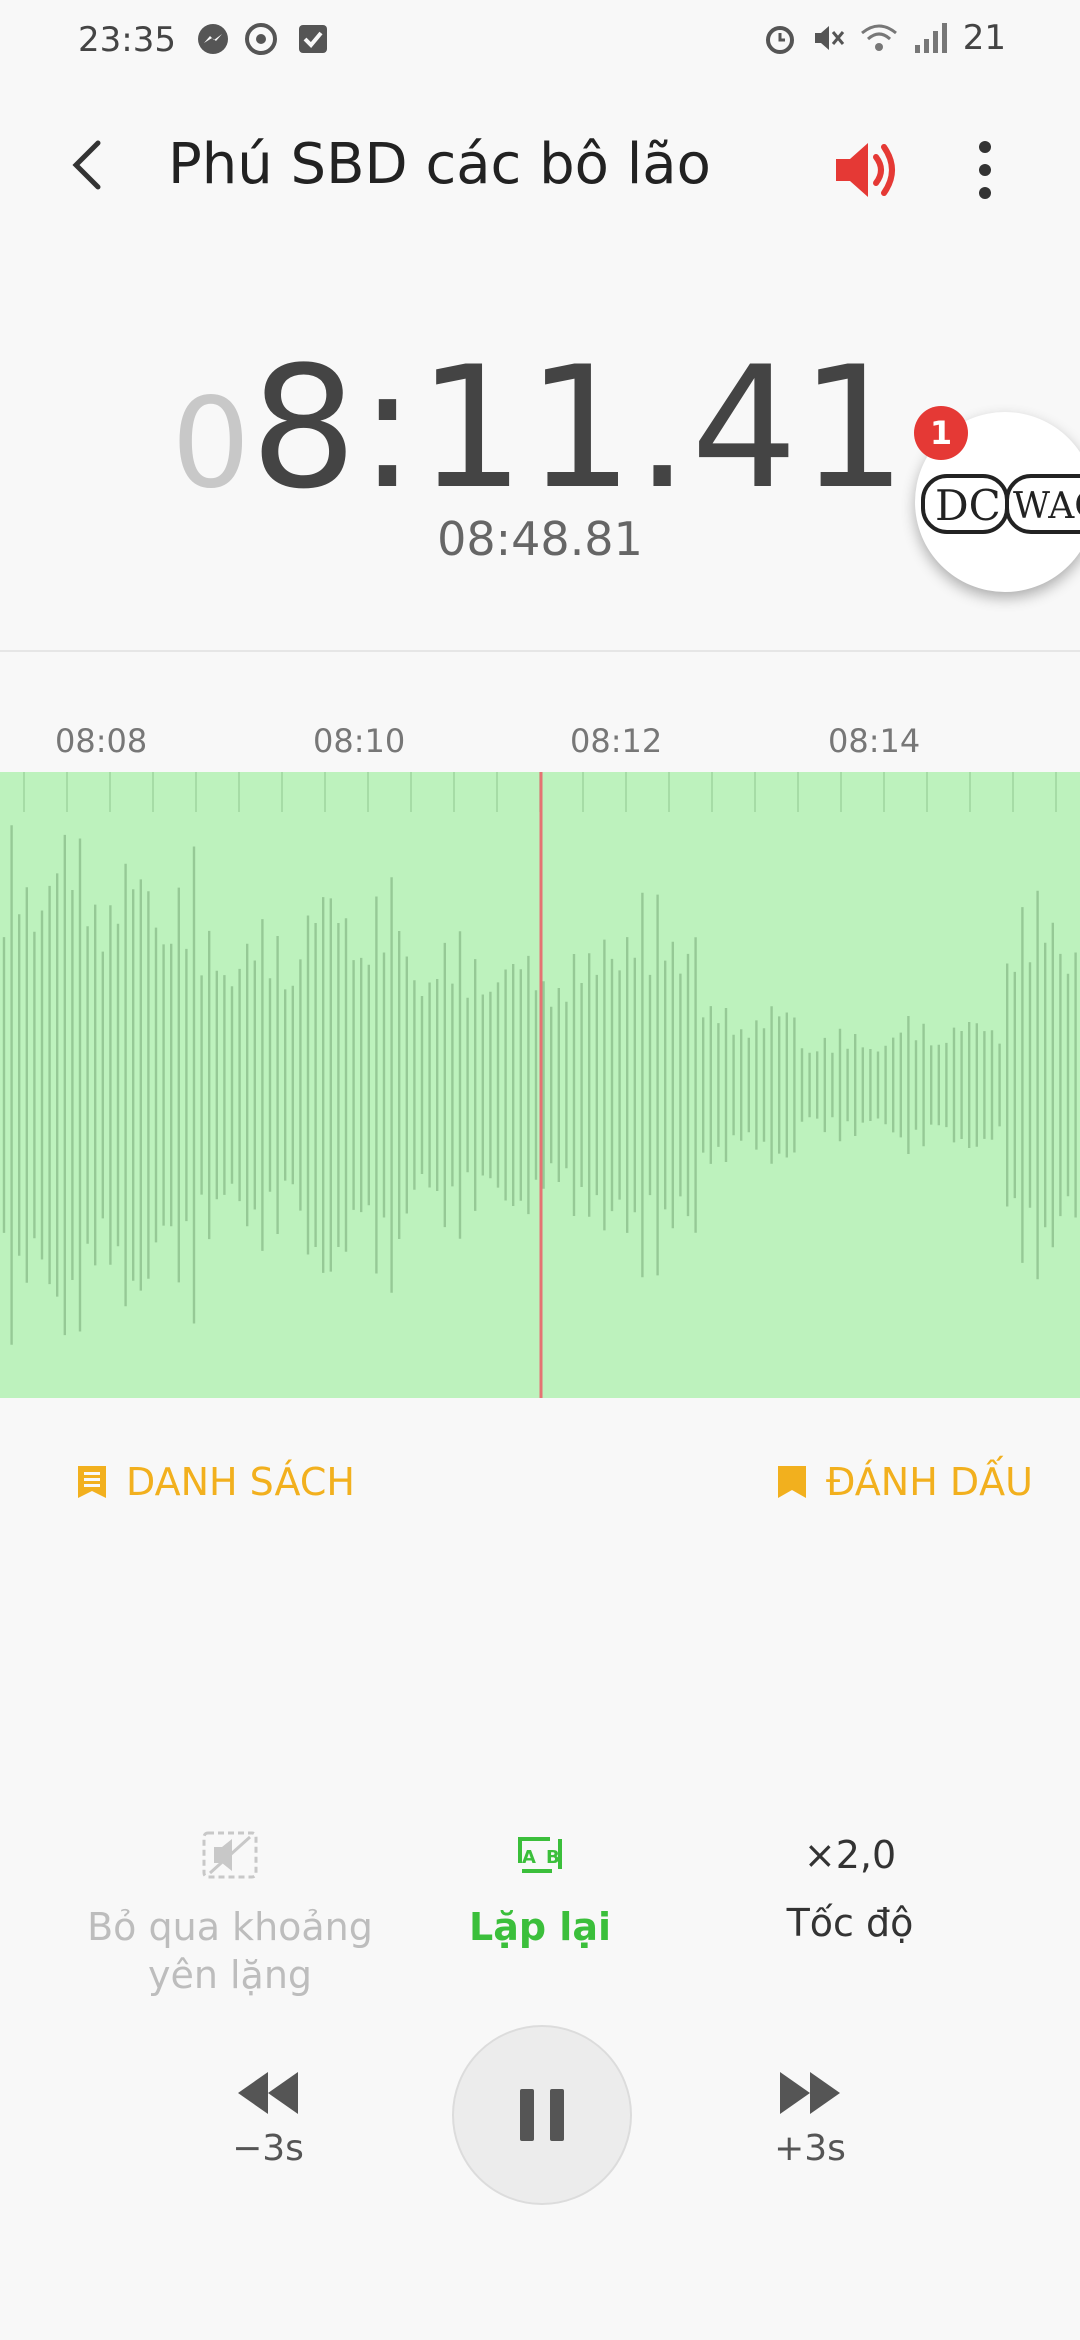 The height and width of the screenshot is (2340, 1080). What do you see at coordinates (540, 1888) in the screenshot?
I see `repeat-button: A B Lặp lại` at bounding box center [540, 1888].